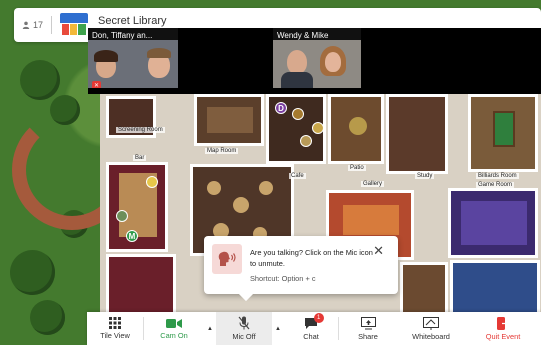 This screenshot has height=345, width=541. What do you see at coordinates (26, 25) in the screenshot?
I see `person-icon` at bounding box center [26, 25].